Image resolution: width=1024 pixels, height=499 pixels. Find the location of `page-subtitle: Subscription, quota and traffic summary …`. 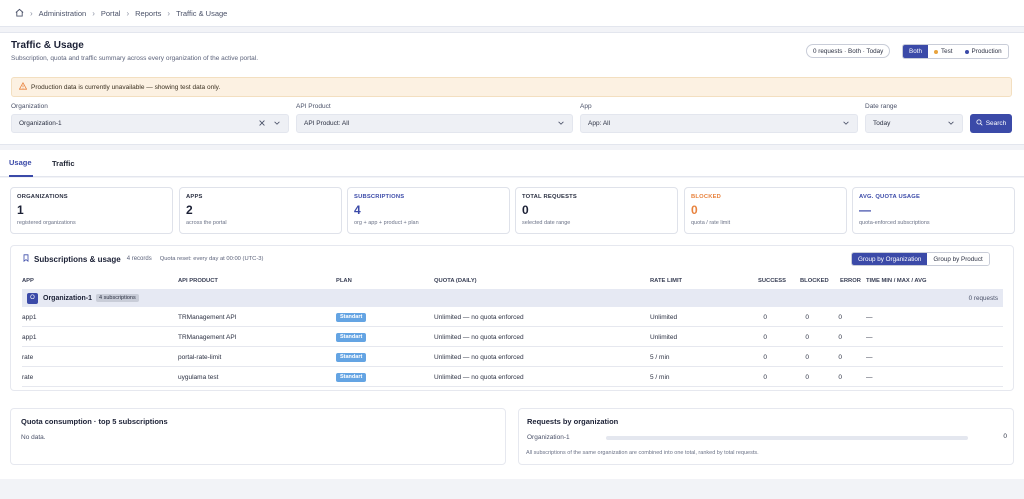

page-subtitle: Subscription, quota and traffic summary … is located at coordinates (135, 58).